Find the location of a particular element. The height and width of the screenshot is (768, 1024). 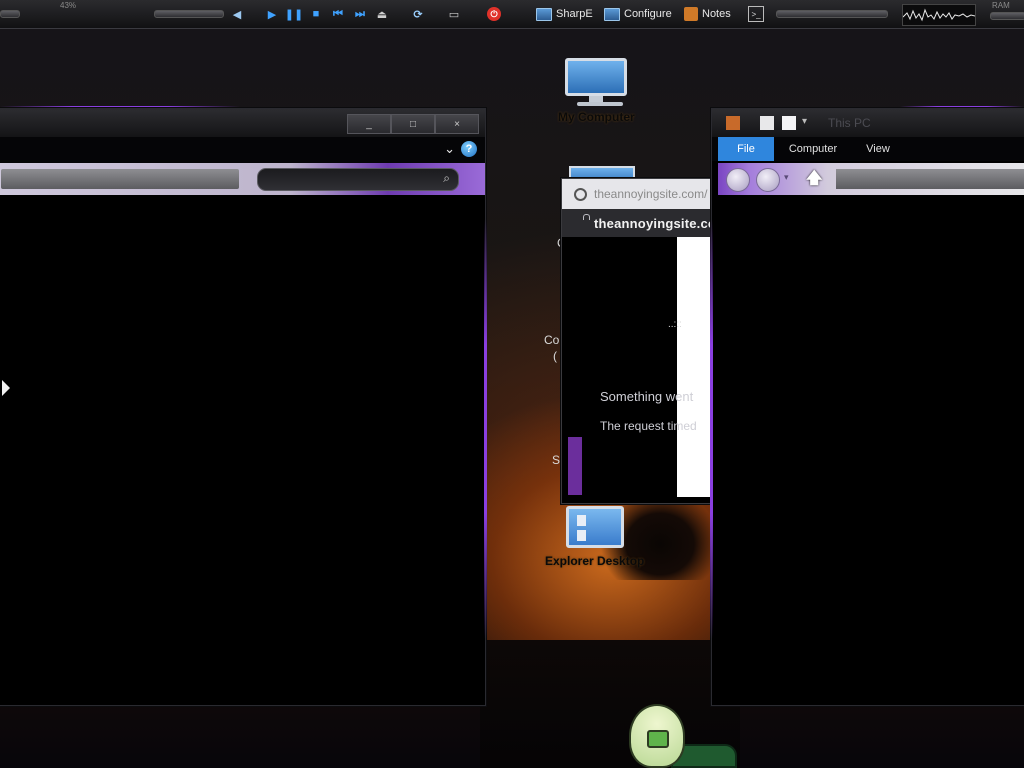

mouse-cursor is located at coordinates (6, 388).